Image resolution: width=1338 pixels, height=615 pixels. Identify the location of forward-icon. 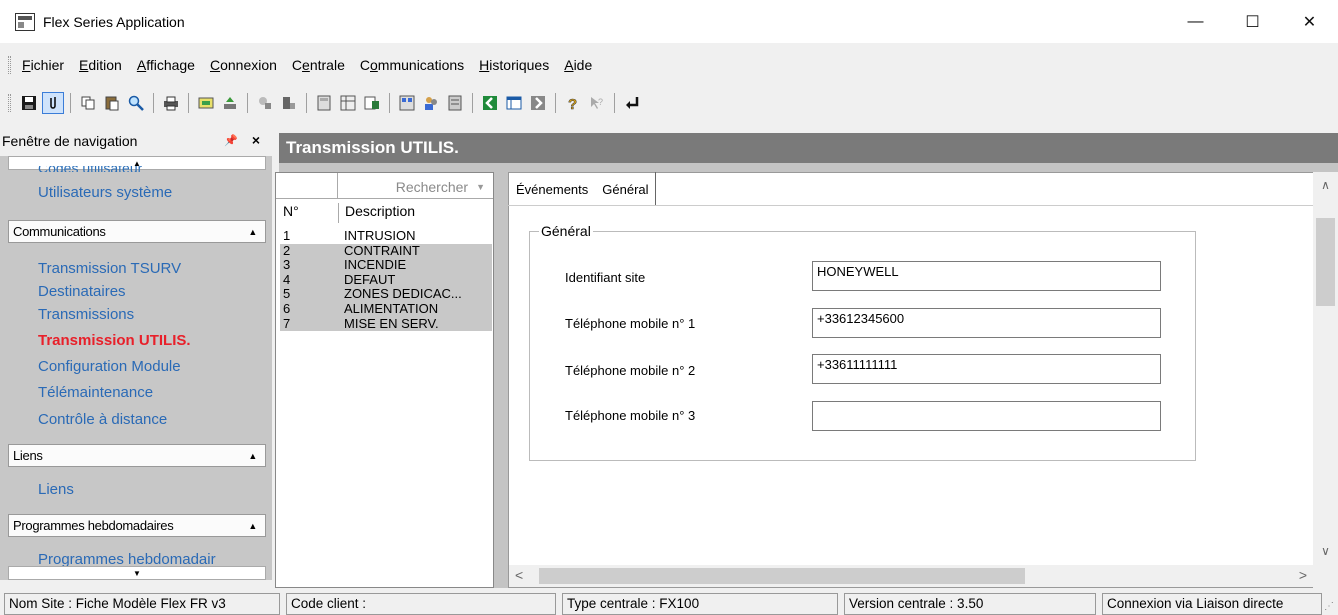
(538, 103).